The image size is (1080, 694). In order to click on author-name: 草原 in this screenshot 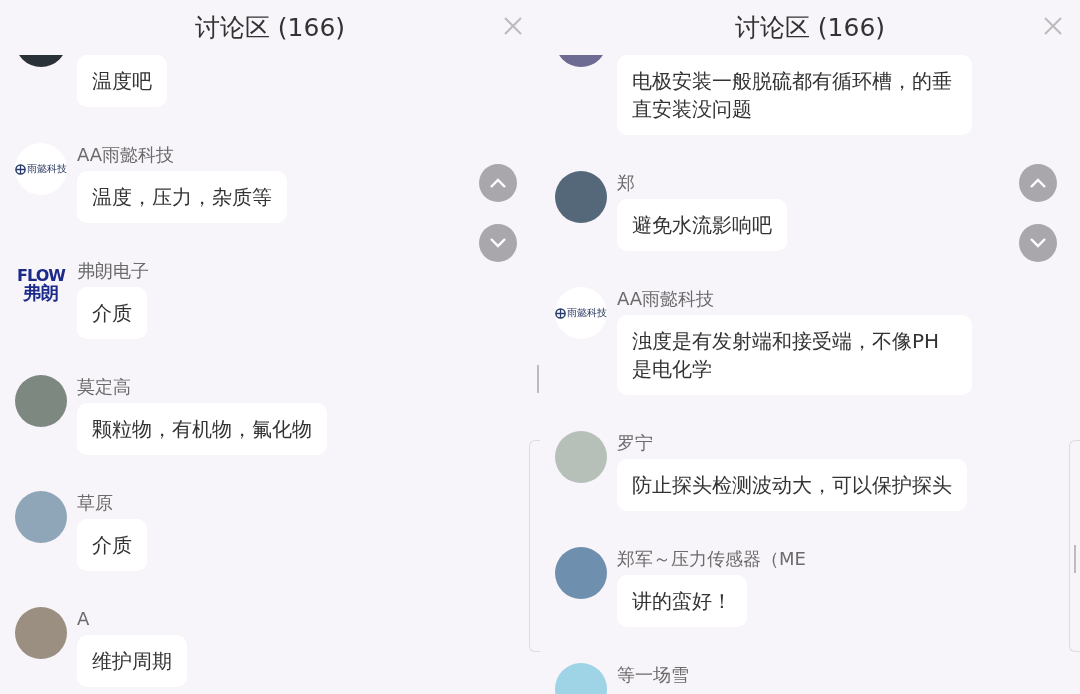, I will do `click(95, 503)`.